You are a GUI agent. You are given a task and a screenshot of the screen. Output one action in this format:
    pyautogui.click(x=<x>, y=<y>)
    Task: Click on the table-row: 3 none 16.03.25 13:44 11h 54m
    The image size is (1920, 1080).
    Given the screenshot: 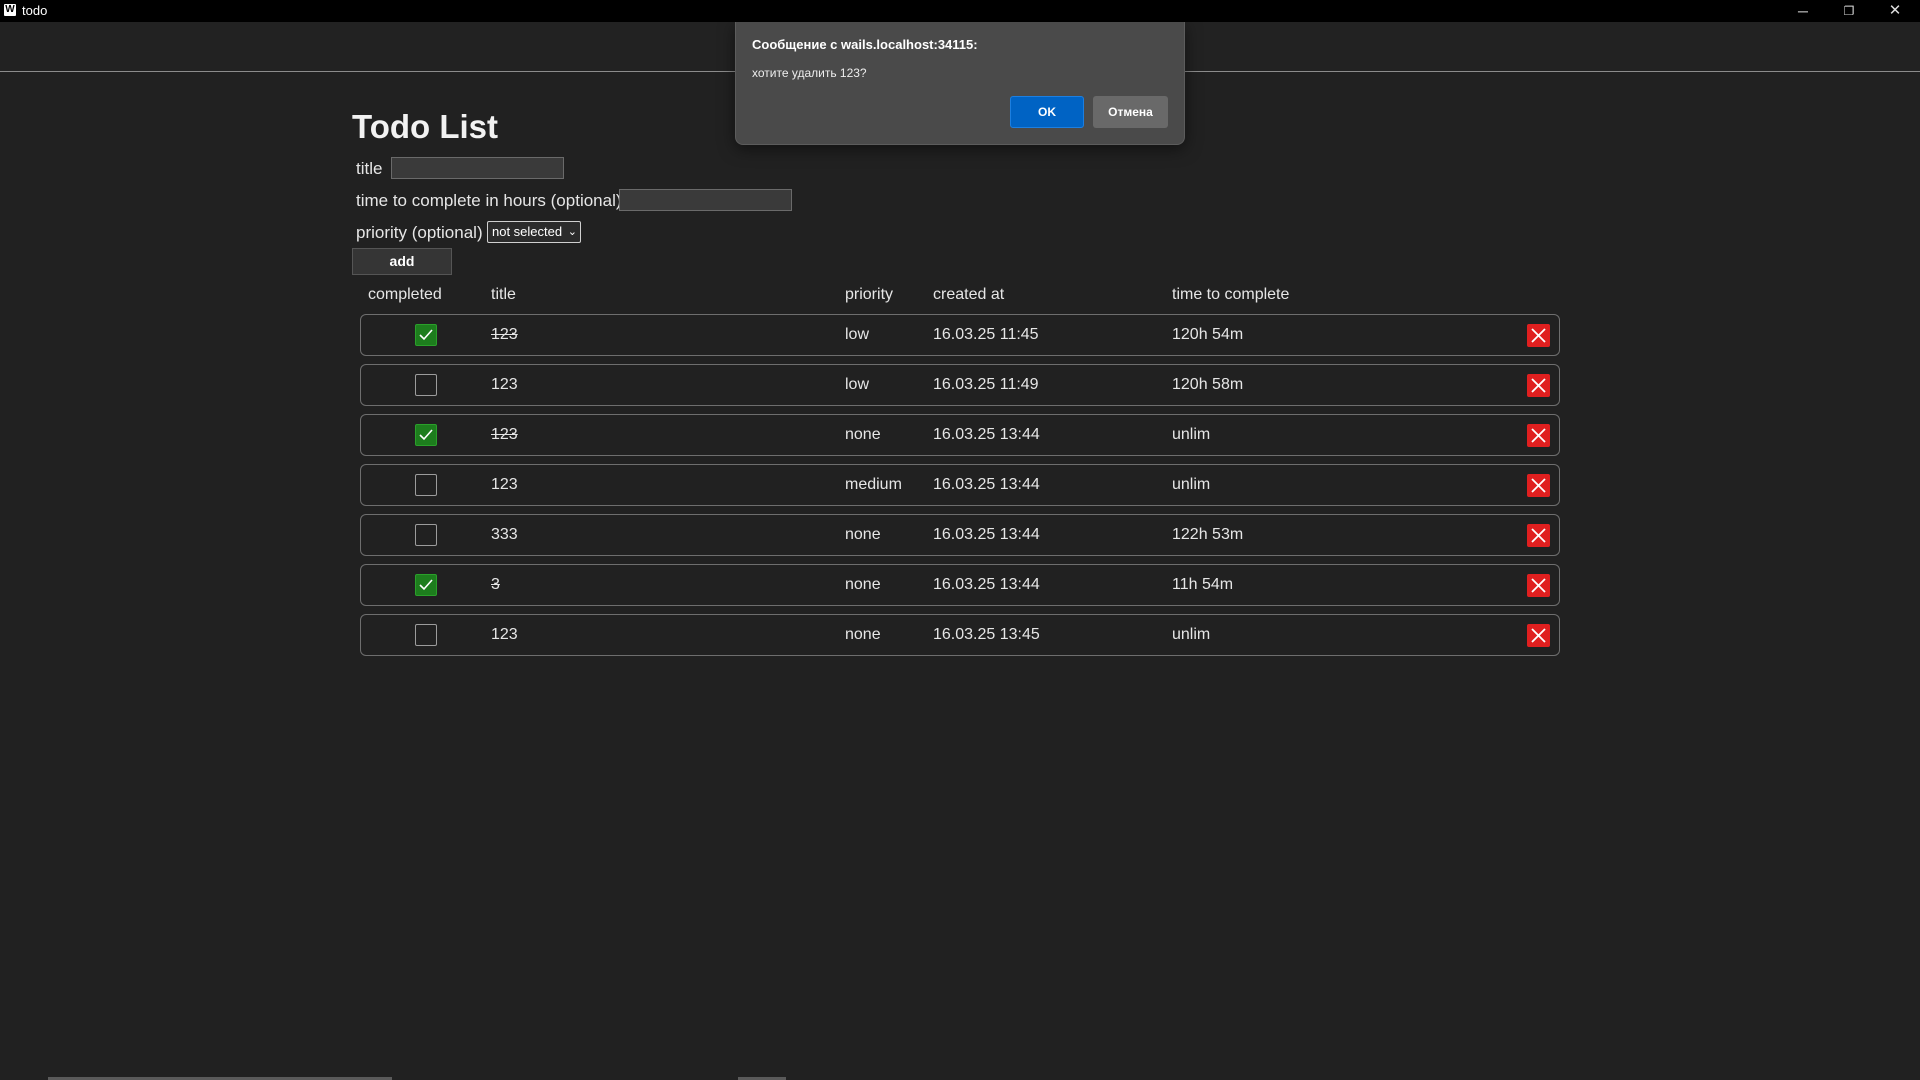 What is the action you would take?
    pyautogui.click(x=960, y=585)
    